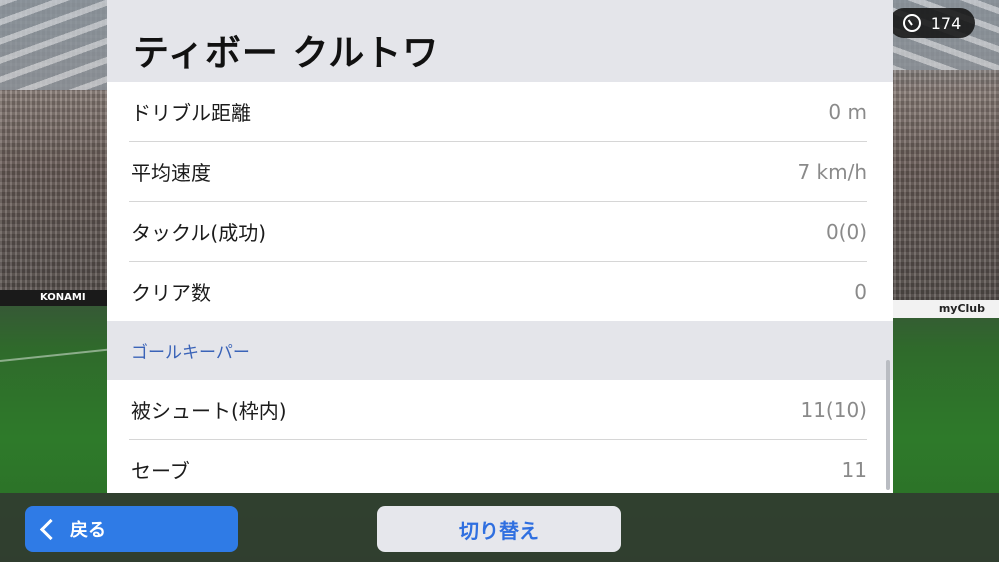 This screenshot has height=562, width=999. I want to click on stat-label: 被シュート(枠内), so click(209, 411).